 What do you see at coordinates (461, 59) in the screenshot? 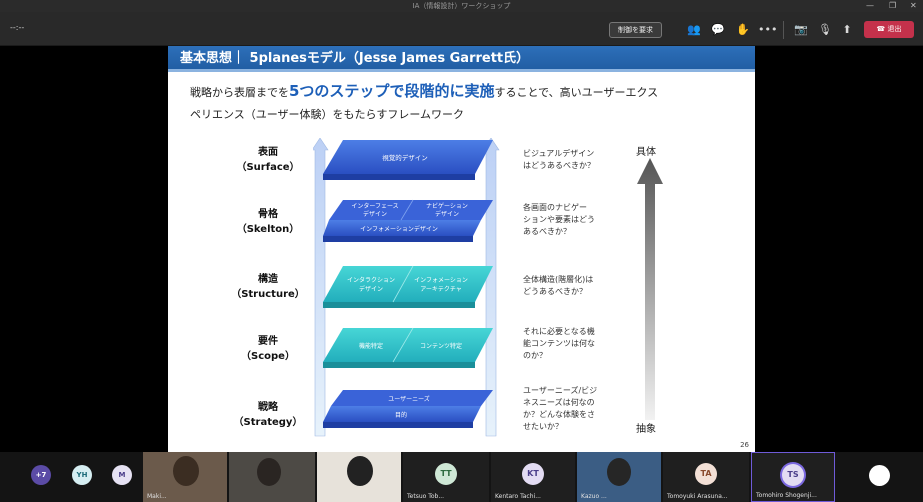
I see `slide-title: 基本思想｜ 5planesモデル（Jesse James Garrett氏）` at bounding box center [461, 59].